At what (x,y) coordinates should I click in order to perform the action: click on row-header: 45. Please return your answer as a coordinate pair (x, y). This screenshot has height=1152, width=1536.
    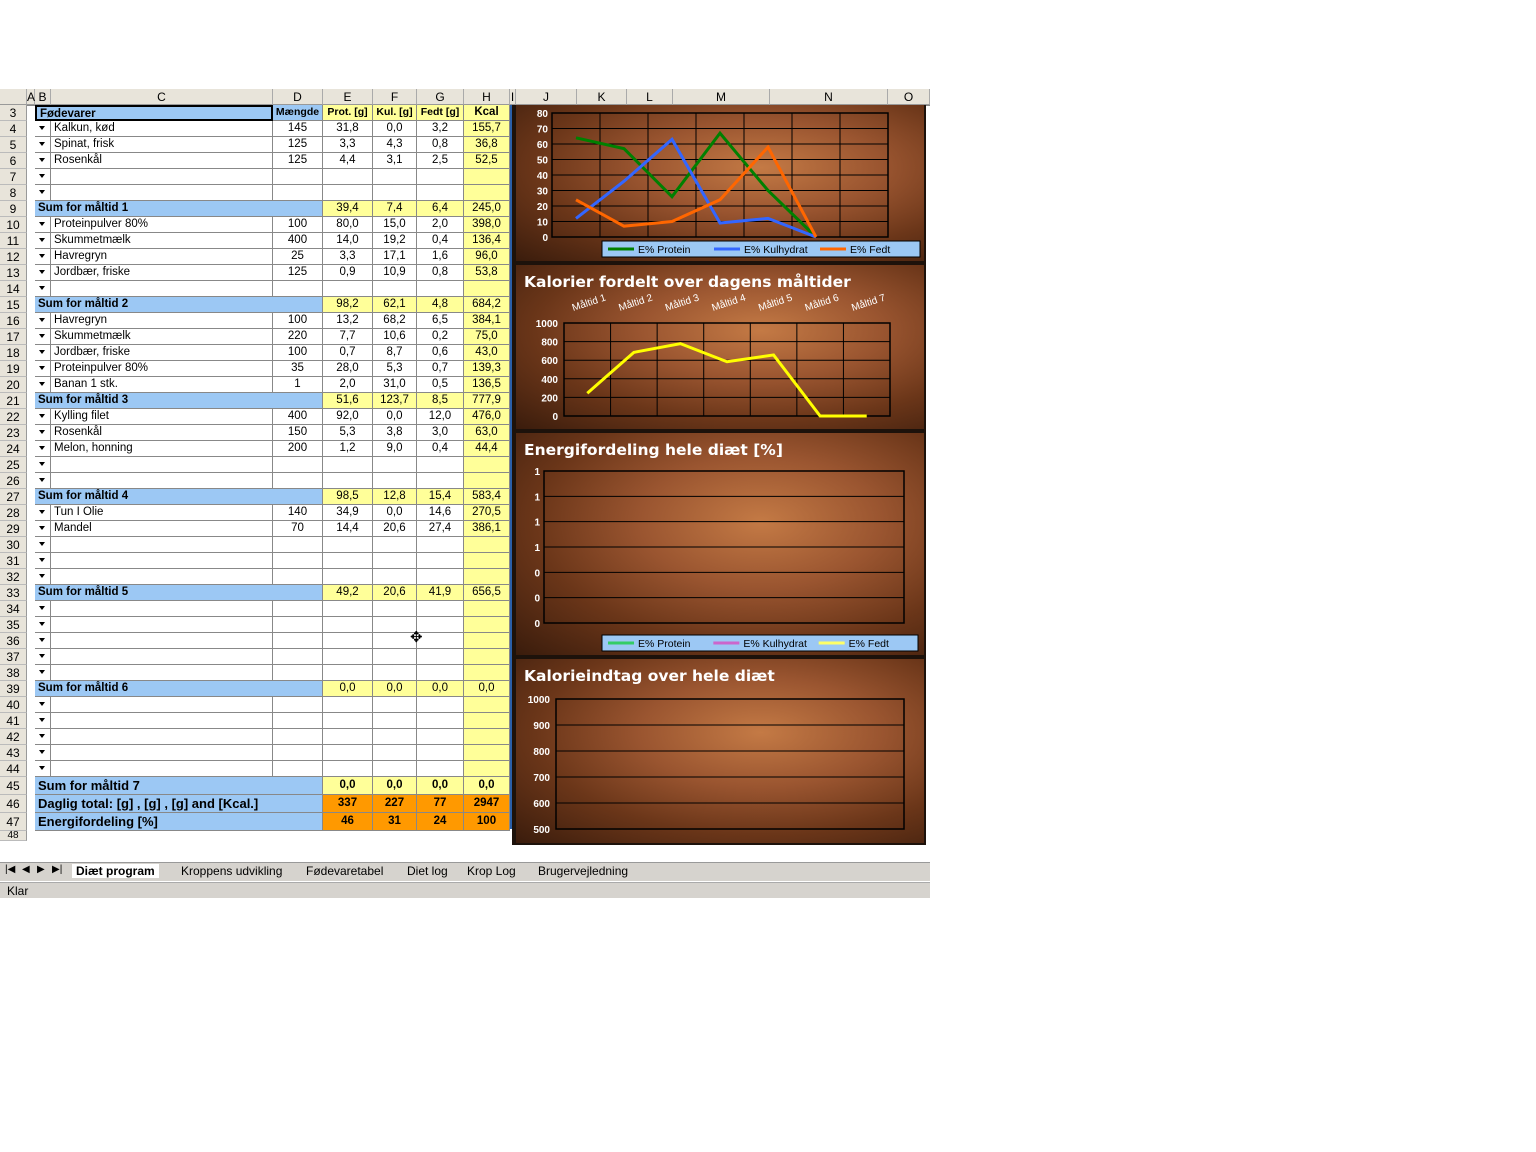
    Looking at the image, I should click on (13, 786).